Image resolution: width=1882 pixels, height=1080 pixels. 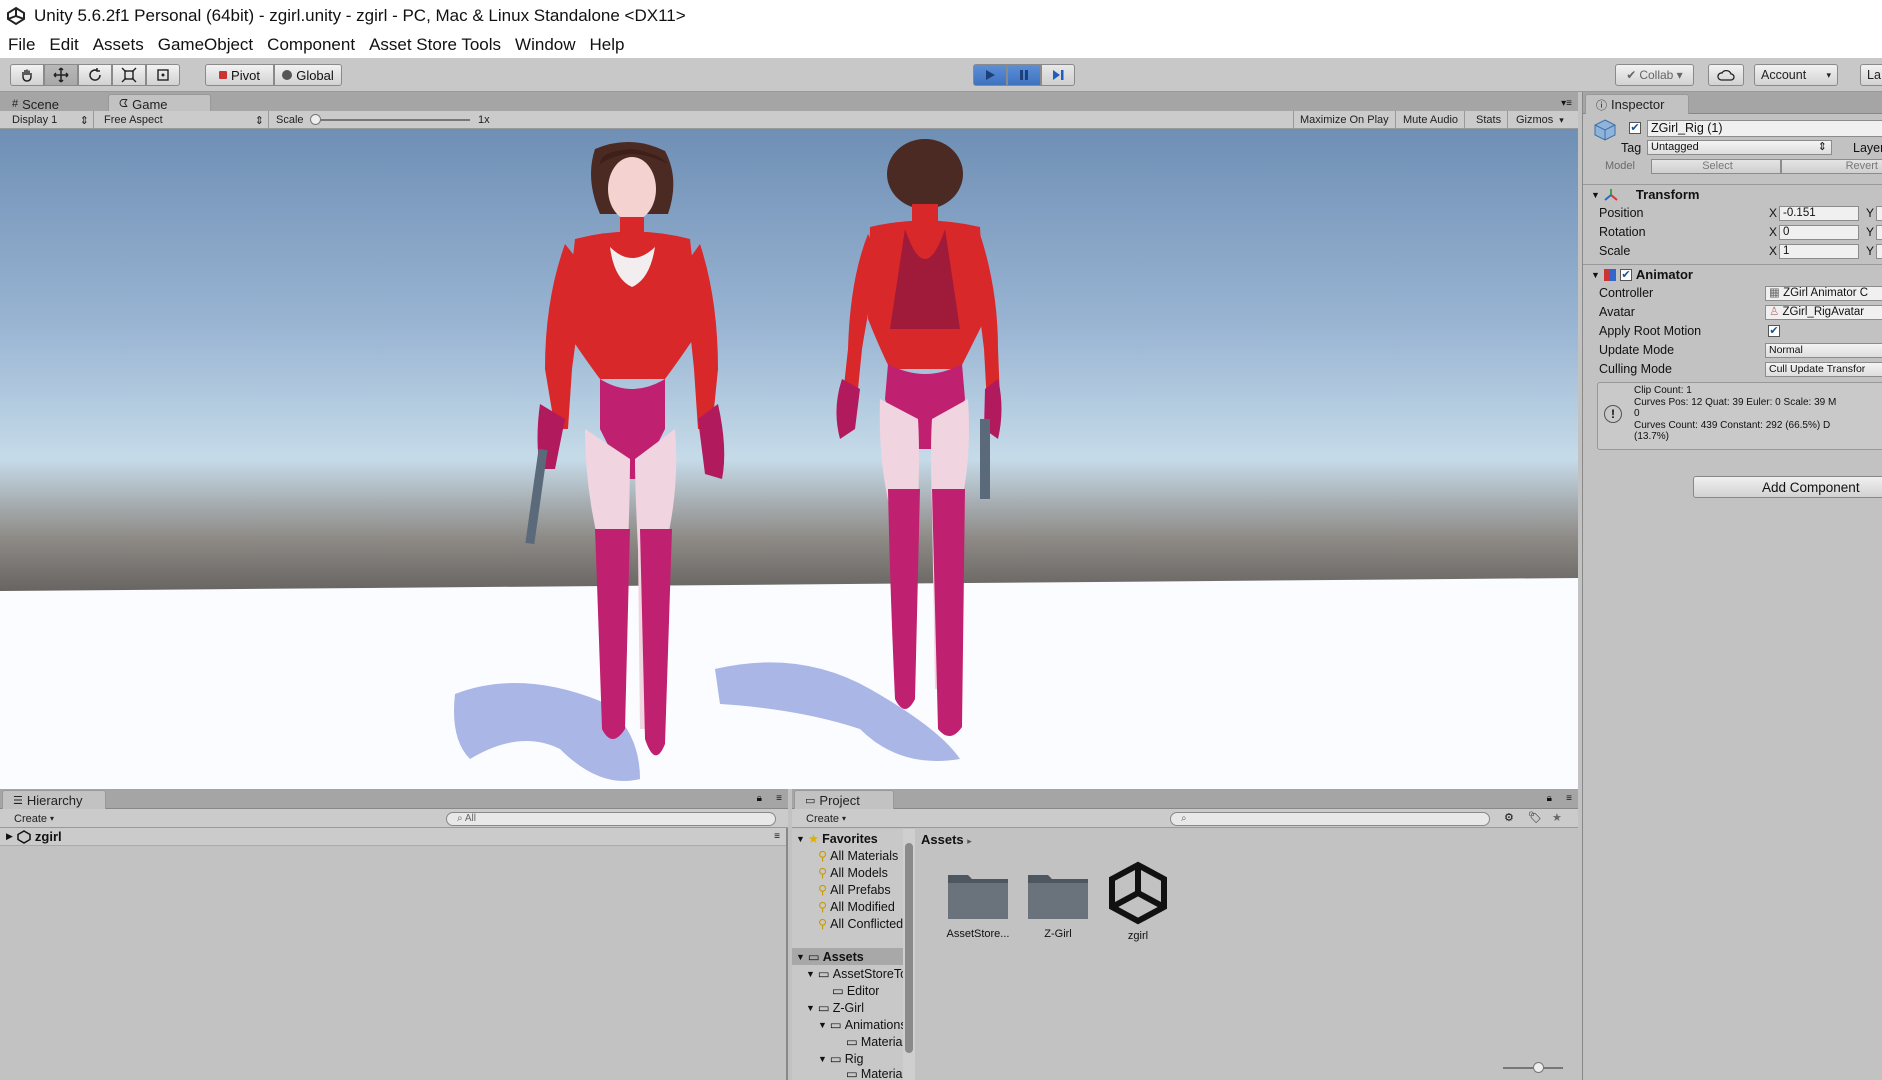 I want to click on mute-audio-toggle: Mute Audio, so click(x=1431, y=120).